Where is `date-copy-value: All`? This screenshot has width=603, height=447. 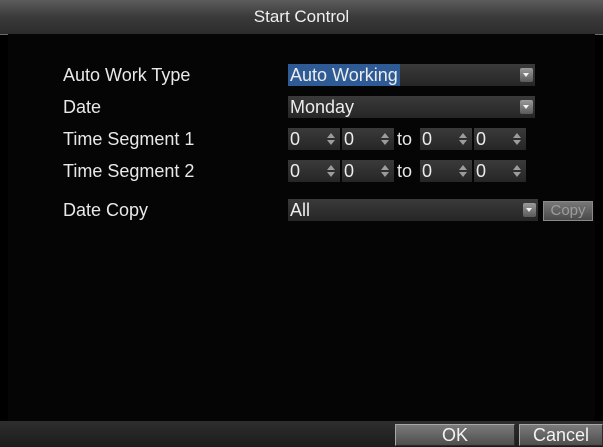 date-copy-value: All is located at coordinates (300, 210).